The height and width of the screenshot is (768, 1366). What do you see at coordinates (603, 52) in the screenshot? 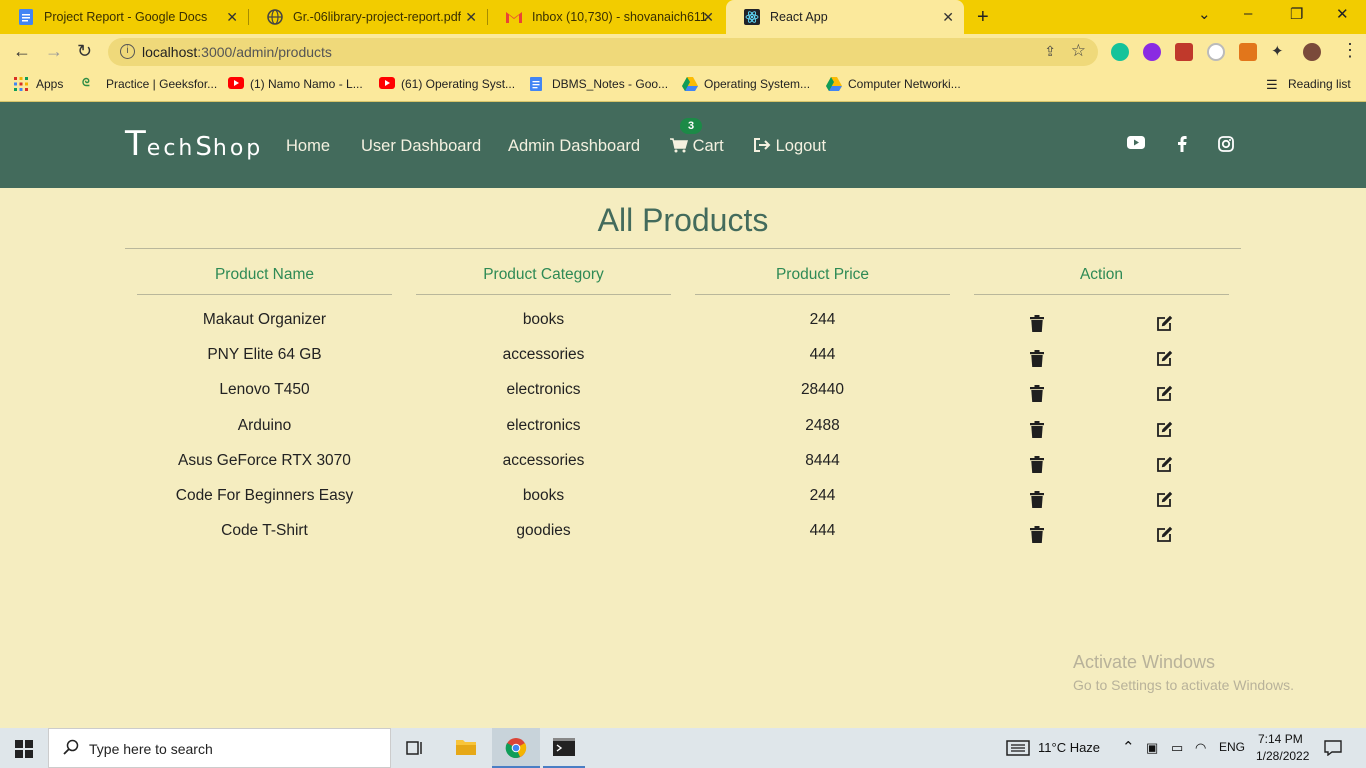
I see `address-bar: i localhost:3000/admin/products ⇪ ☆` at bounding box center [603, 52].